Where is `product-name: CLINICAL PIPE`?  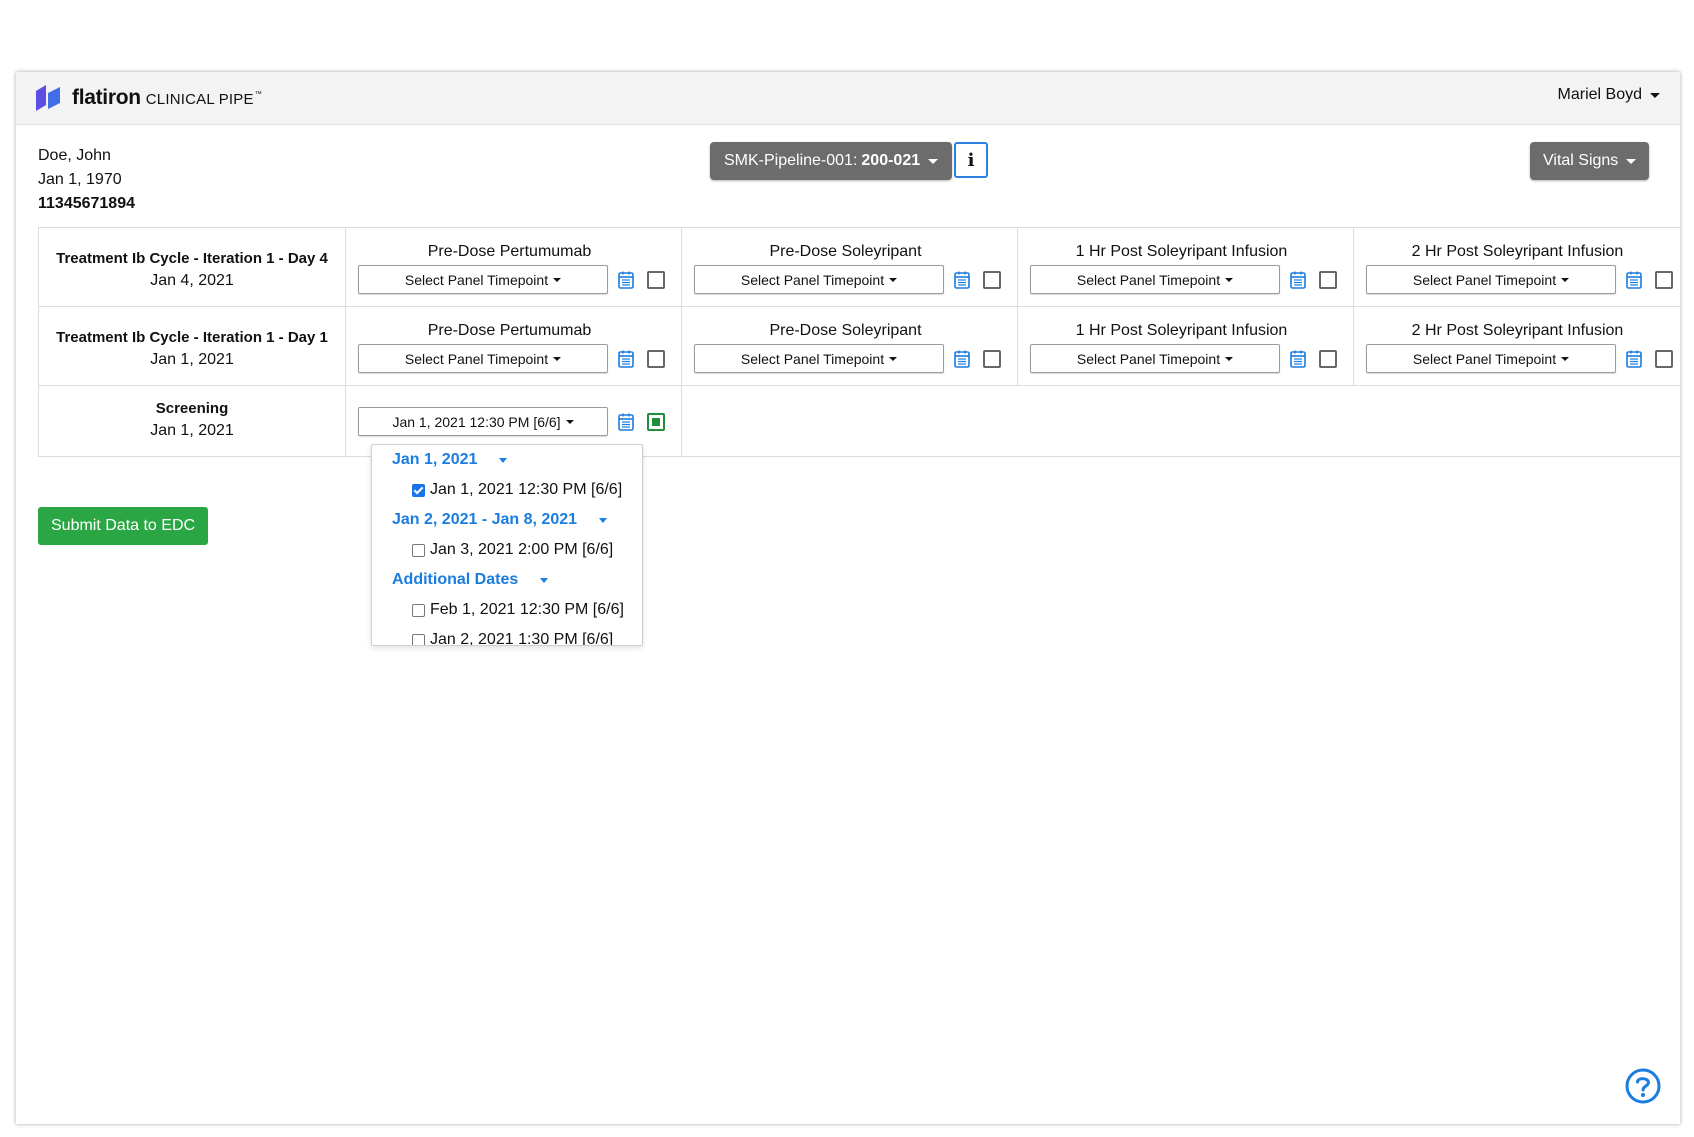
product-name: CLINICAL PIPE is located at coordinates (199, 99).